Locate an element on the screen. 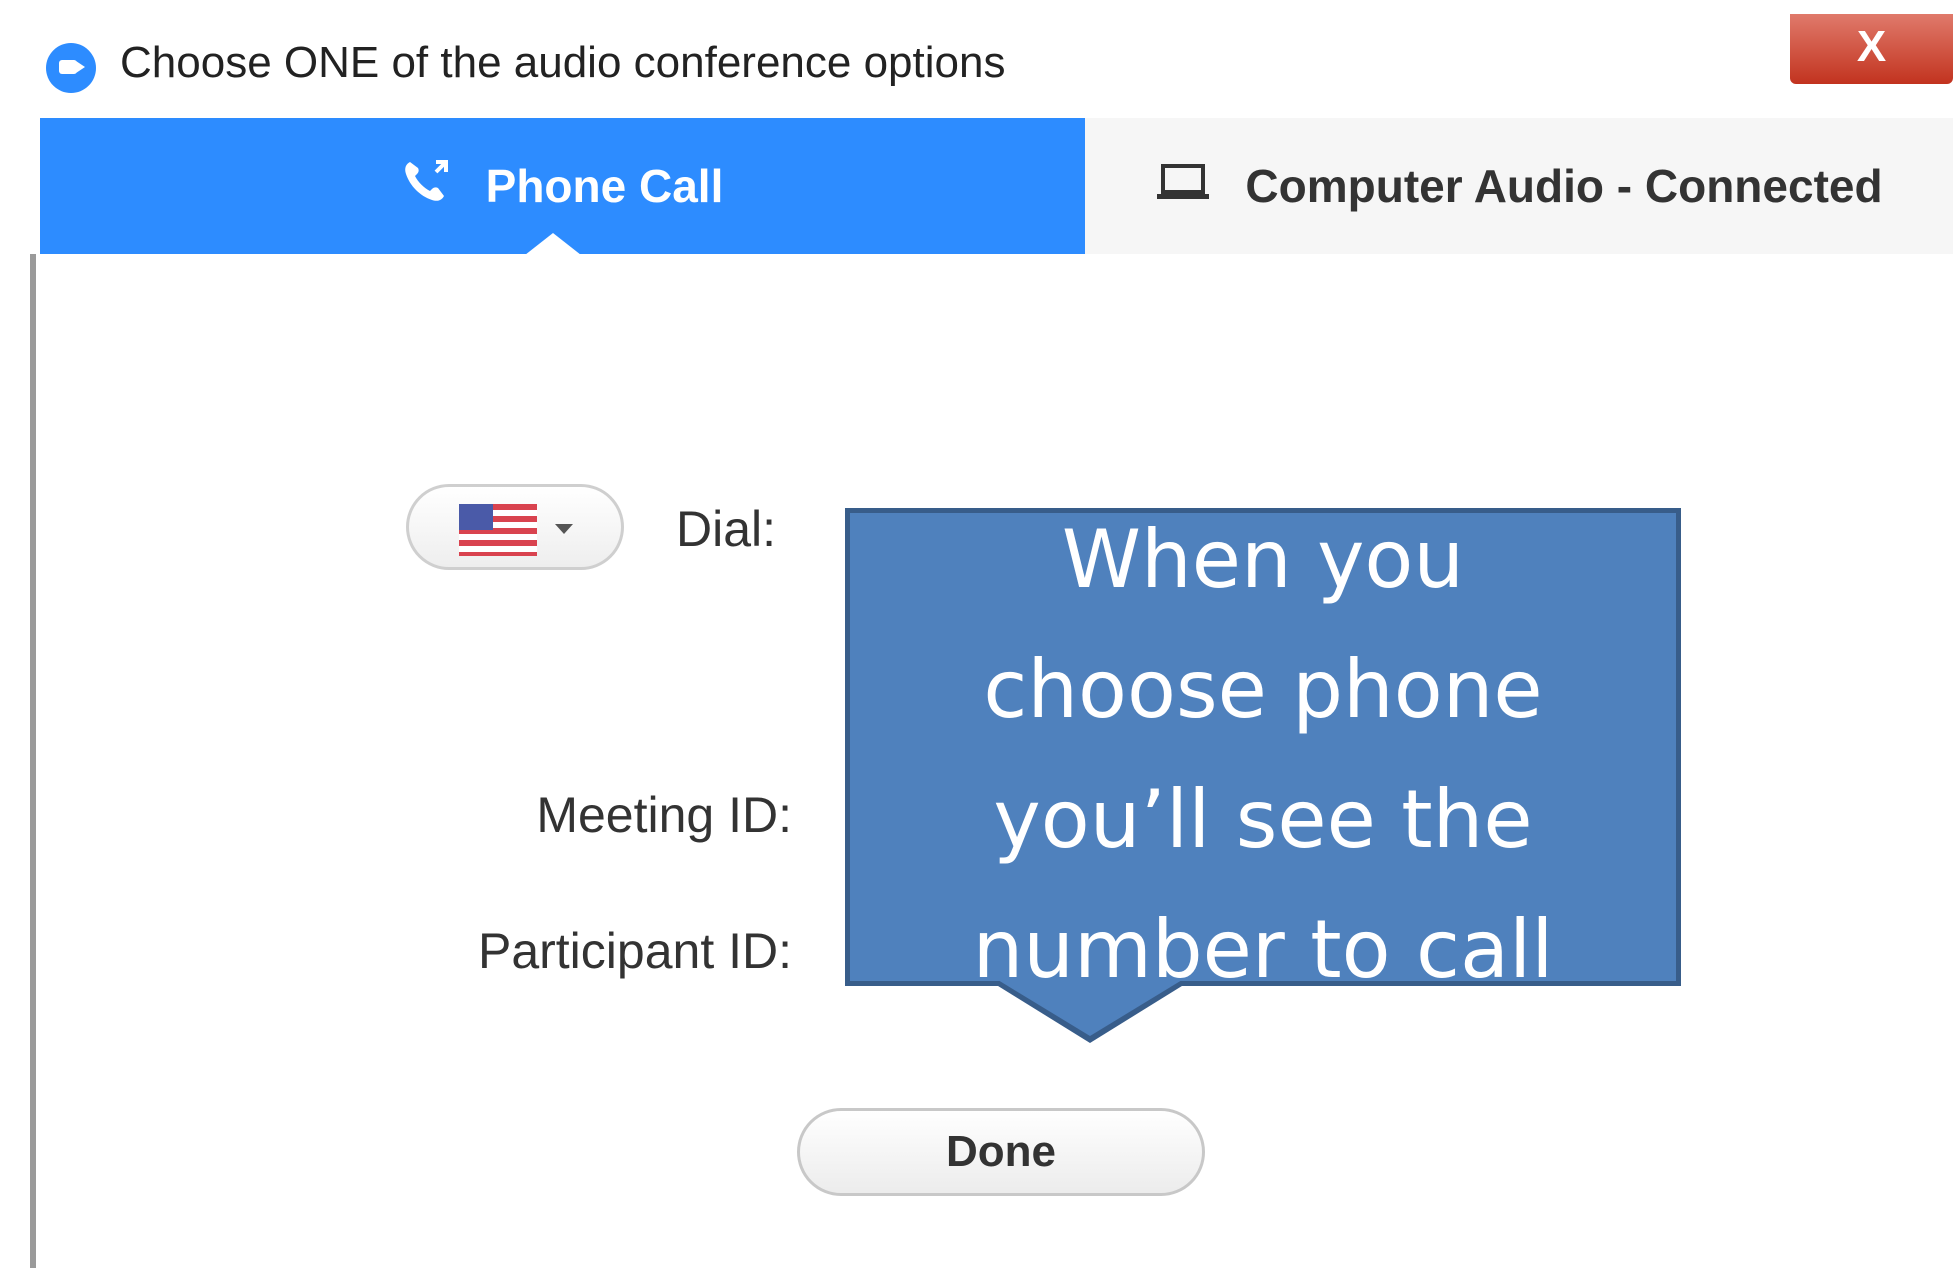  tab-computer-audio-label: Computer Audio - Connected is located at coordinates (1564, 186).